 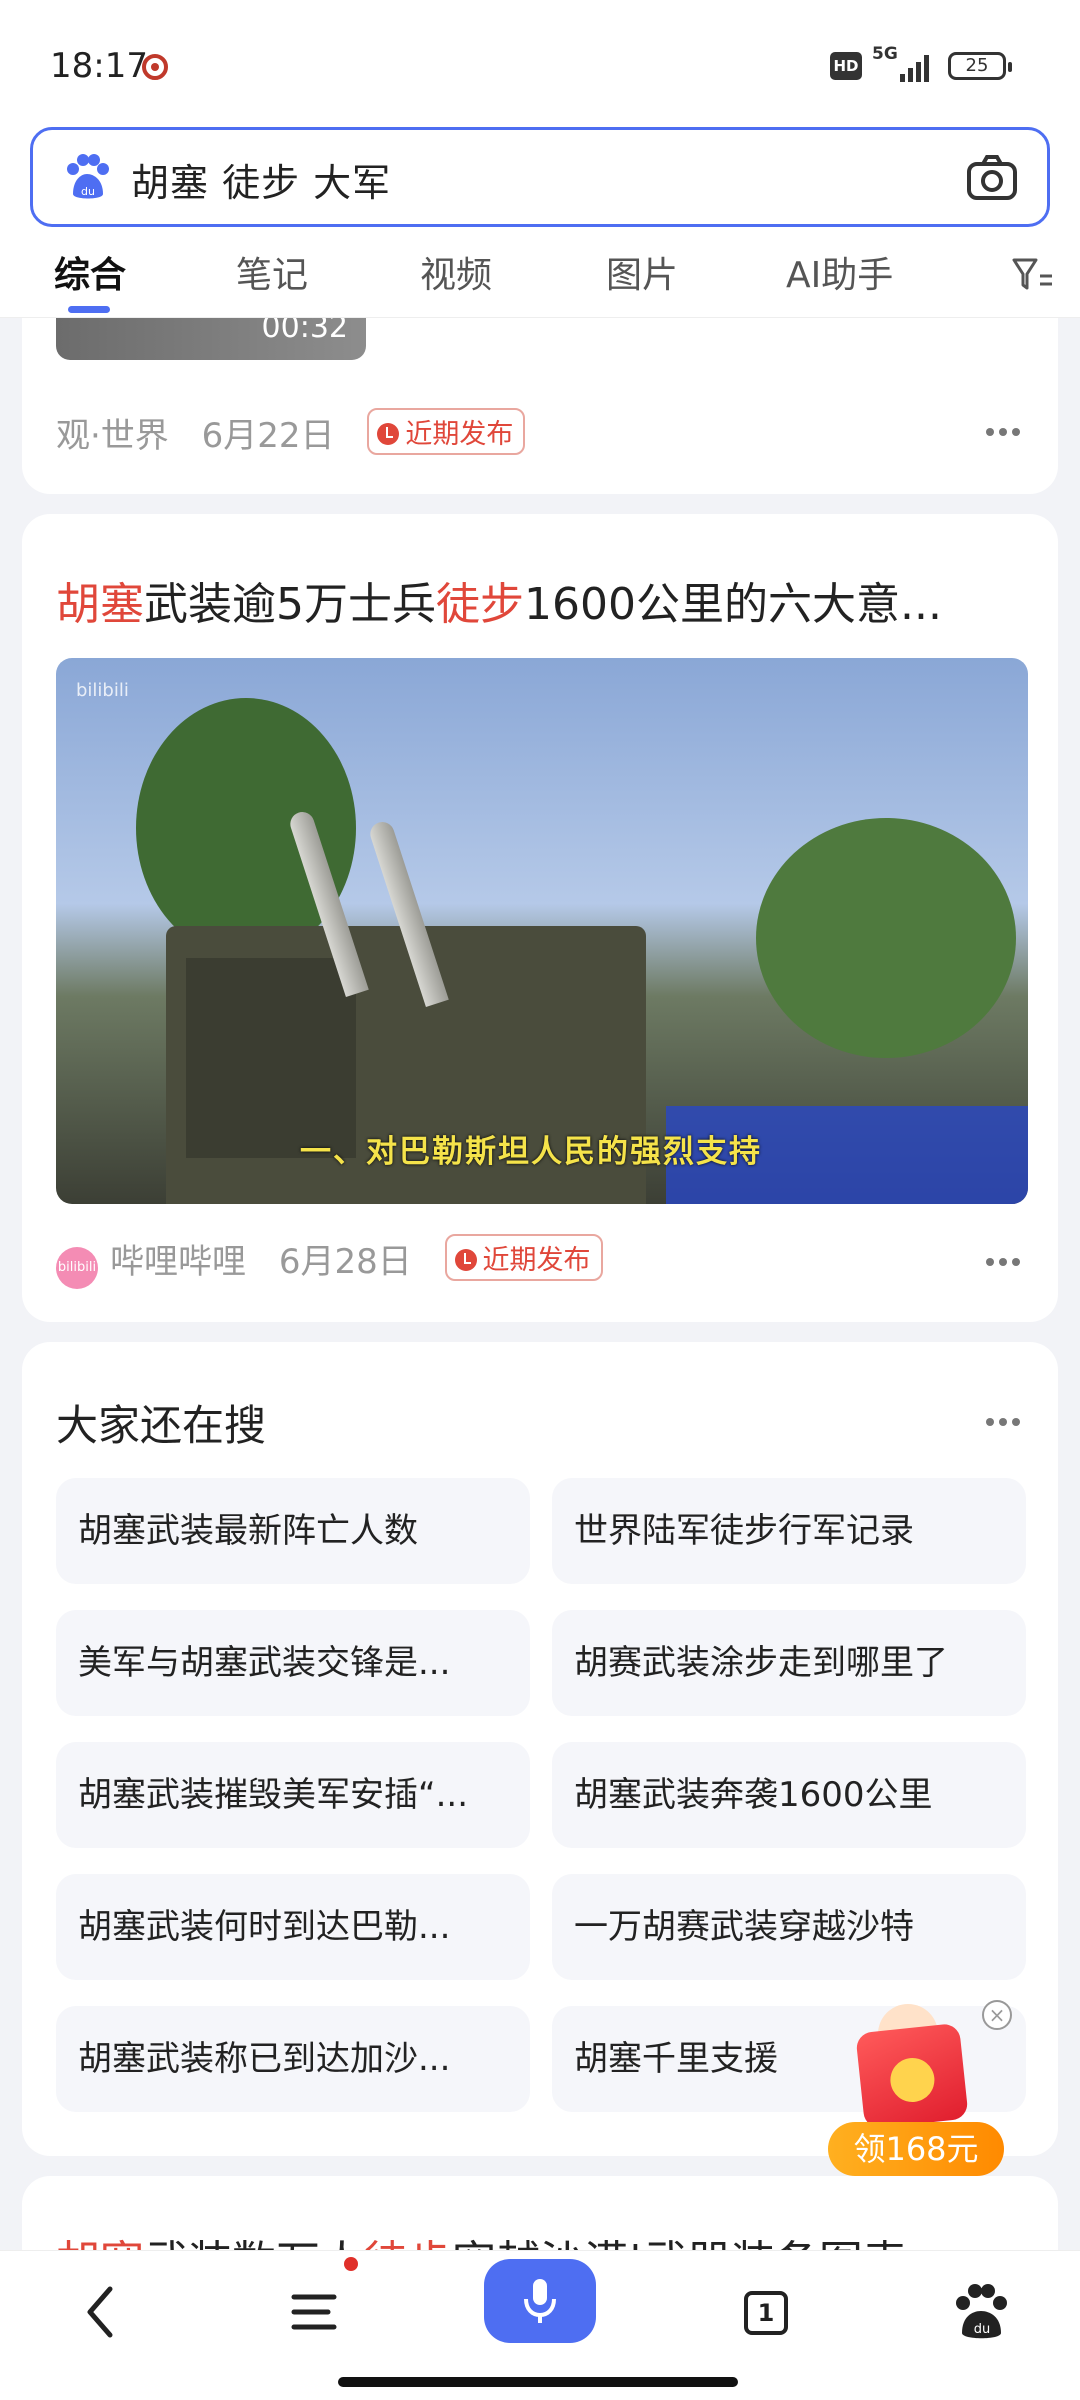 What do you see at coordinates (88, 176) in the screenshot?
I see `baidu-paw-icon: du` at bounding box center [88, 176].